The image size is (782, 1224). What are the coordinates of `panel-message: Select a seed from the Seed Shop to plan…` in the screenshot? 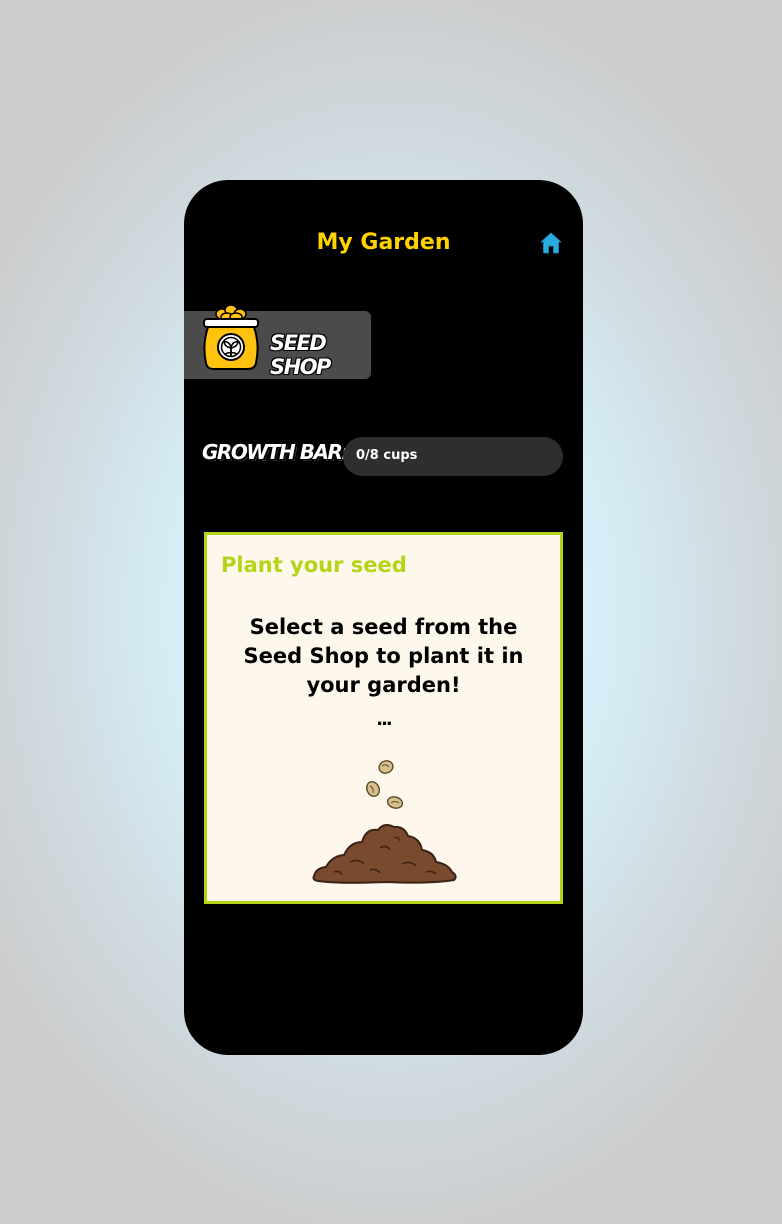 It's located at (383, 656).